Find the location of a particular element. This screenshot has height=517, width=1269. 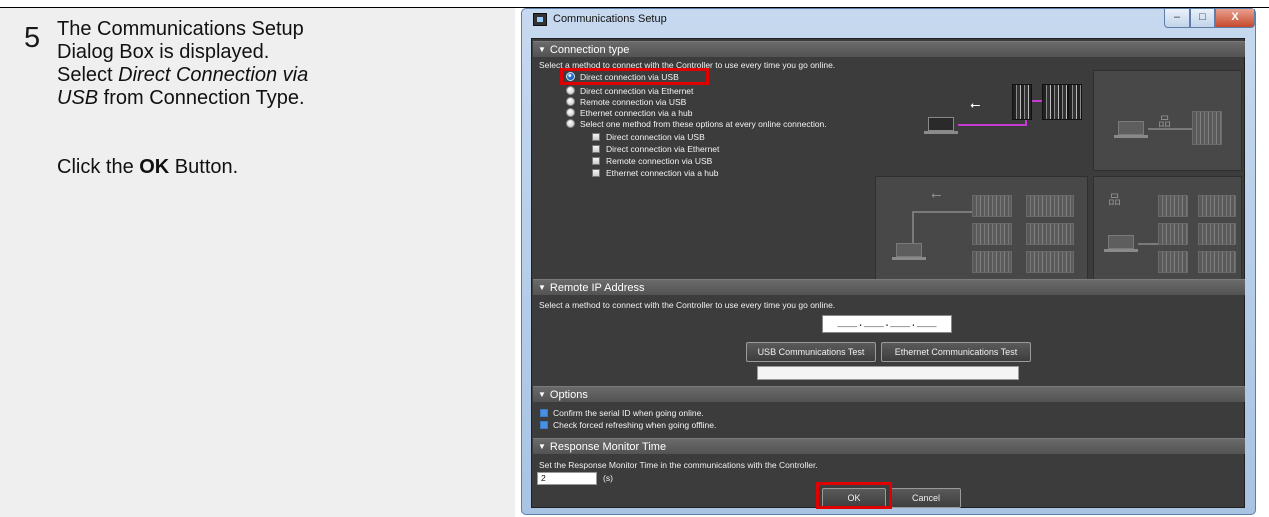

instruction-line: Select Direct Connection via is located at coordinates (267, 75).